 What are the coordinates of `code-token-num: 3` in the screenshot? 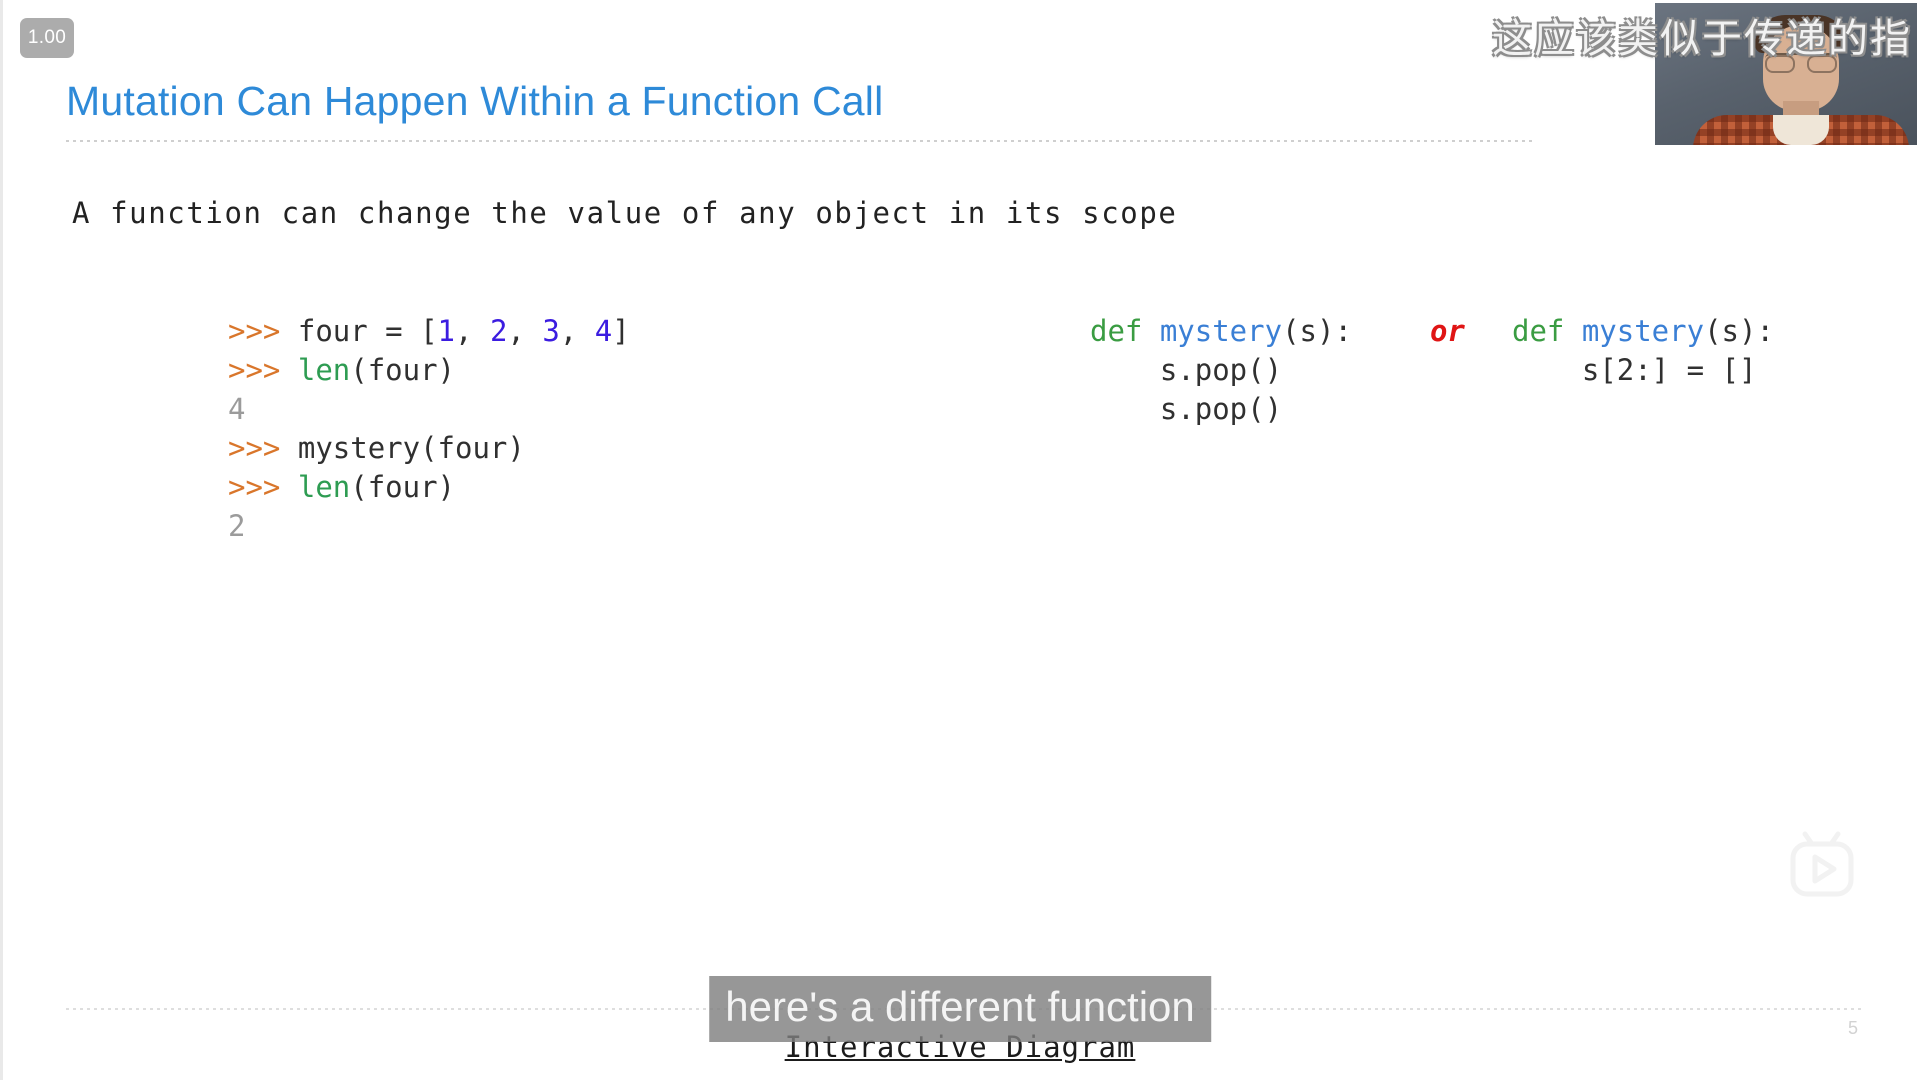 It's located at (551, 331).